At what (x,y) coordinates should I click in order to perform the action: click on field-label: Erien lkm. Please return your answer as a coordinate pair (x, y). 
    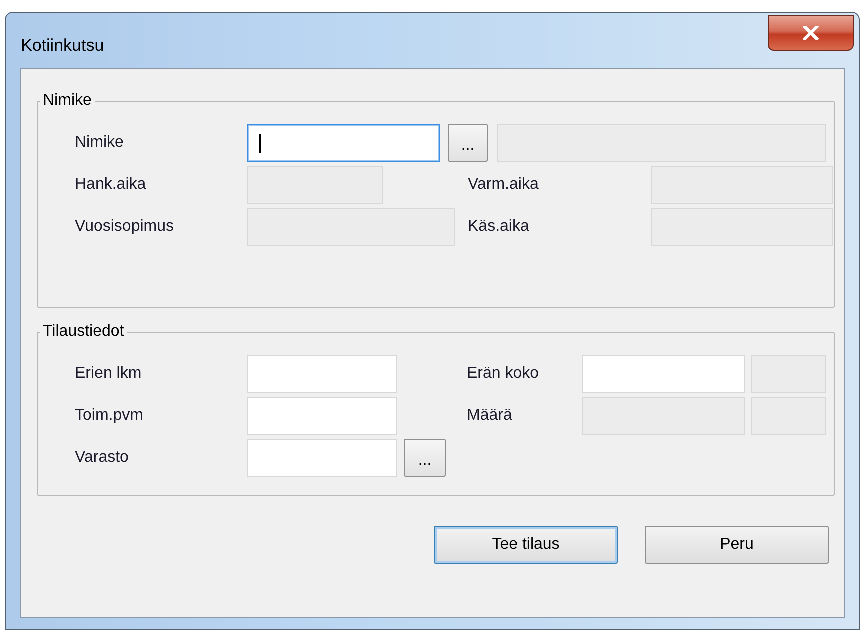
    Looking at the image, I should click on (109, 374).